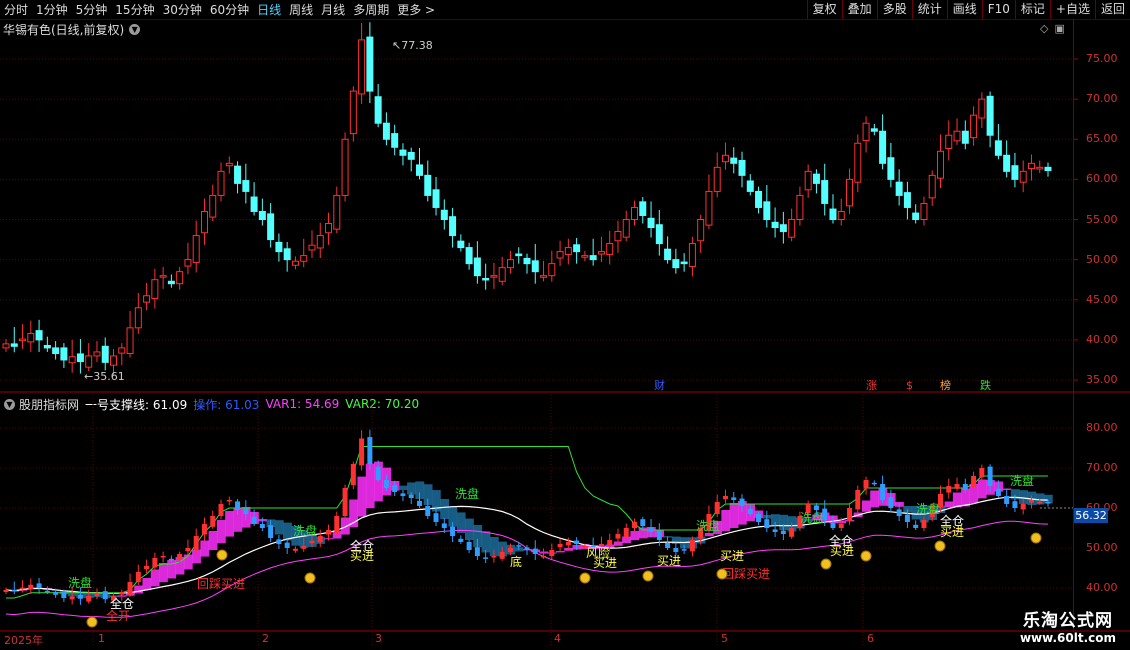 The width and height of the screenshot is (1130, 650). I want to click on indicator-annotation: 风险, so click(598, 552).